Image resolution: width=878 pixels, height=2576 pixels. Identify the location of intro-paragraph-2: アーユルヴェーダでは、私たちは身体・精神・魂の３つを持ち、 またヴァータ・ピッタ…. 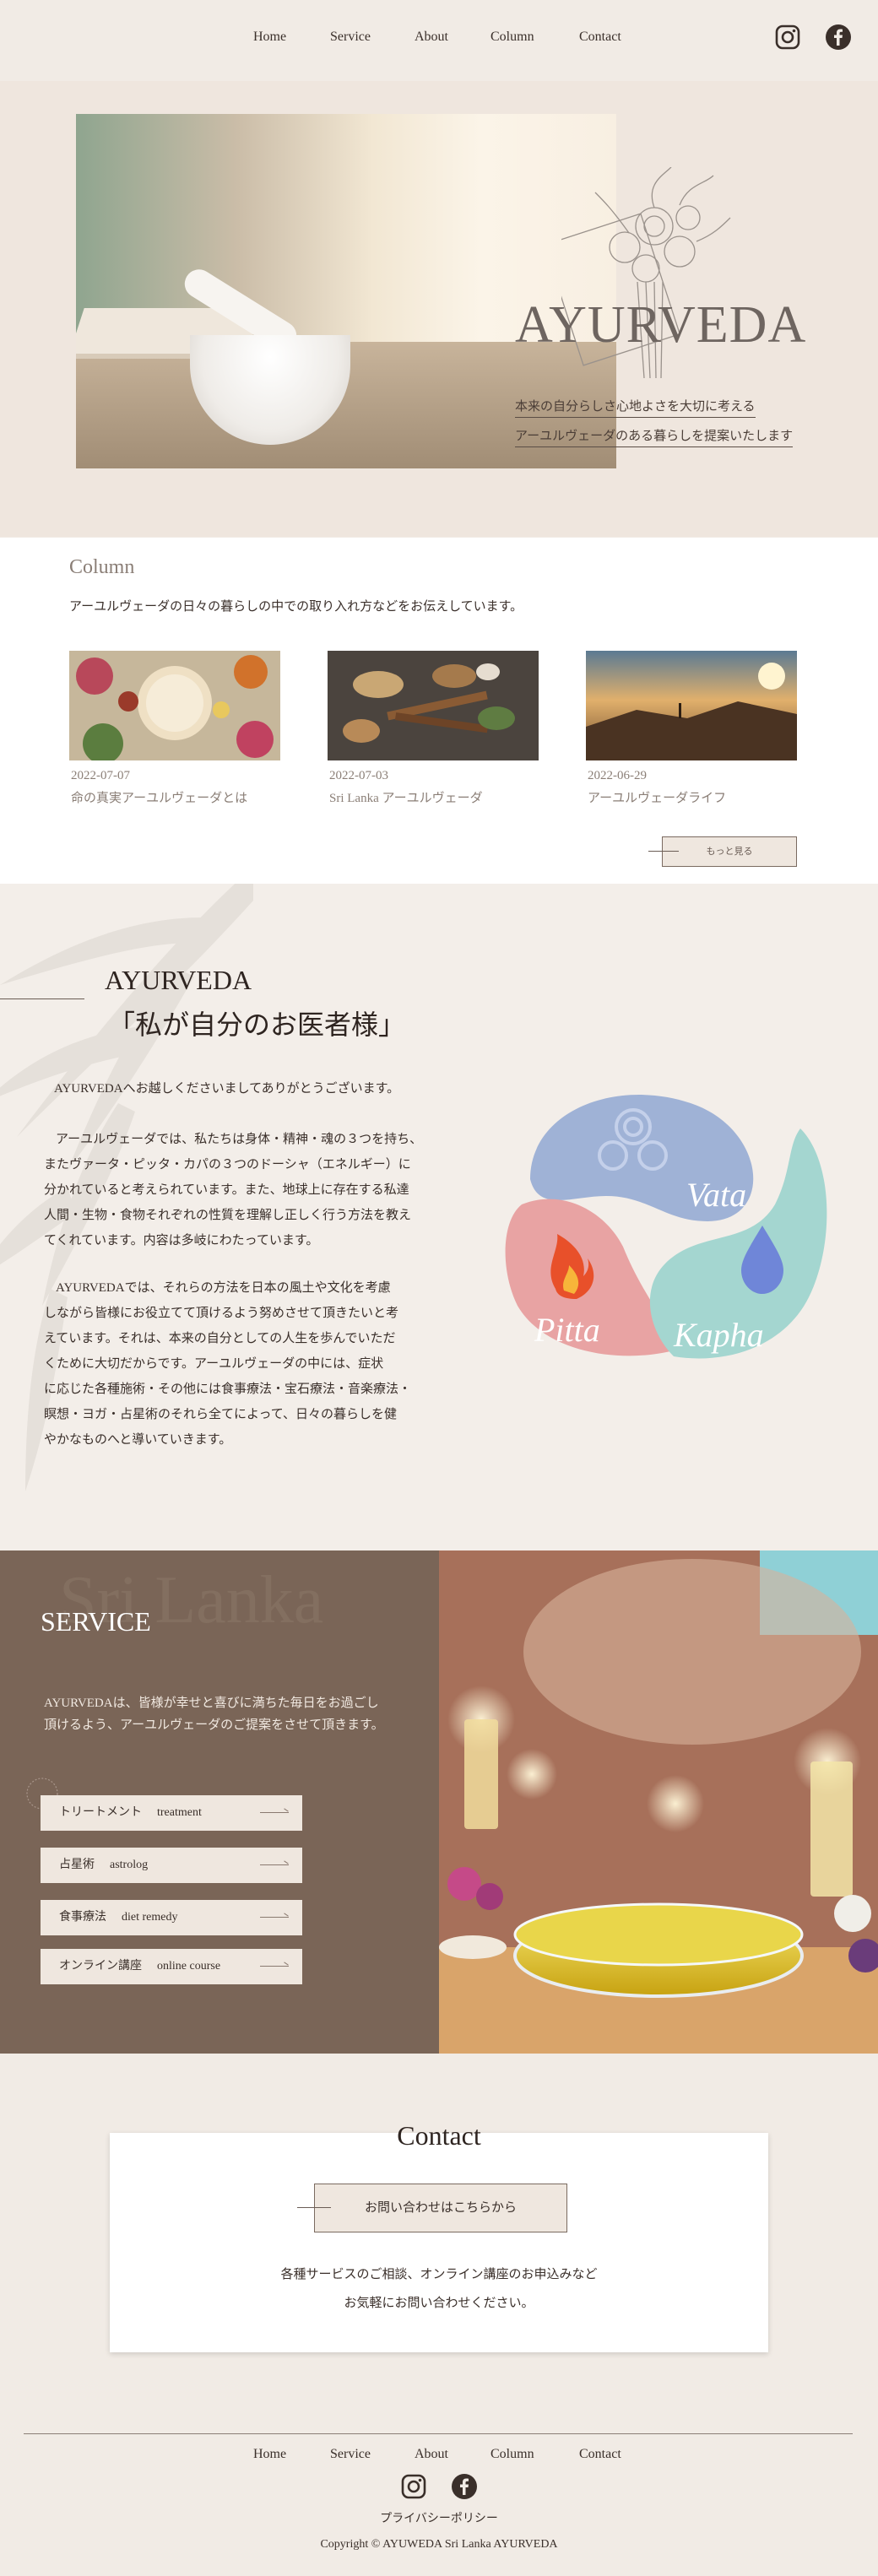
(242, 1190).